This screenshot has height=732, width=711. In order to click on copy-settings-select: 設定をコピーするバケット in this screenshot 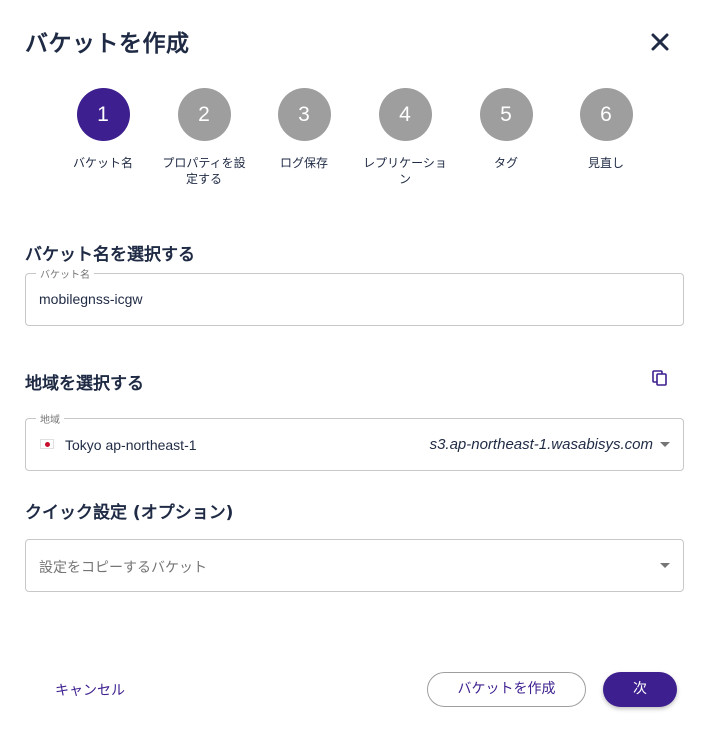, I will do `click(354, 565)`.